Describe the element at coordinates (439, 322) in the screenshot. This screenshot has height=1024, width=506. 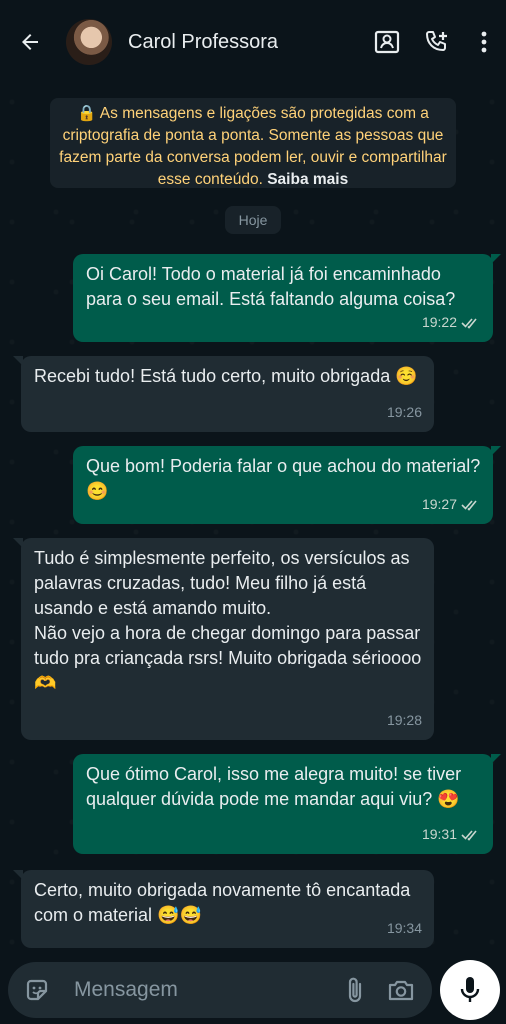
I see `message-time: 19:22` at that location.